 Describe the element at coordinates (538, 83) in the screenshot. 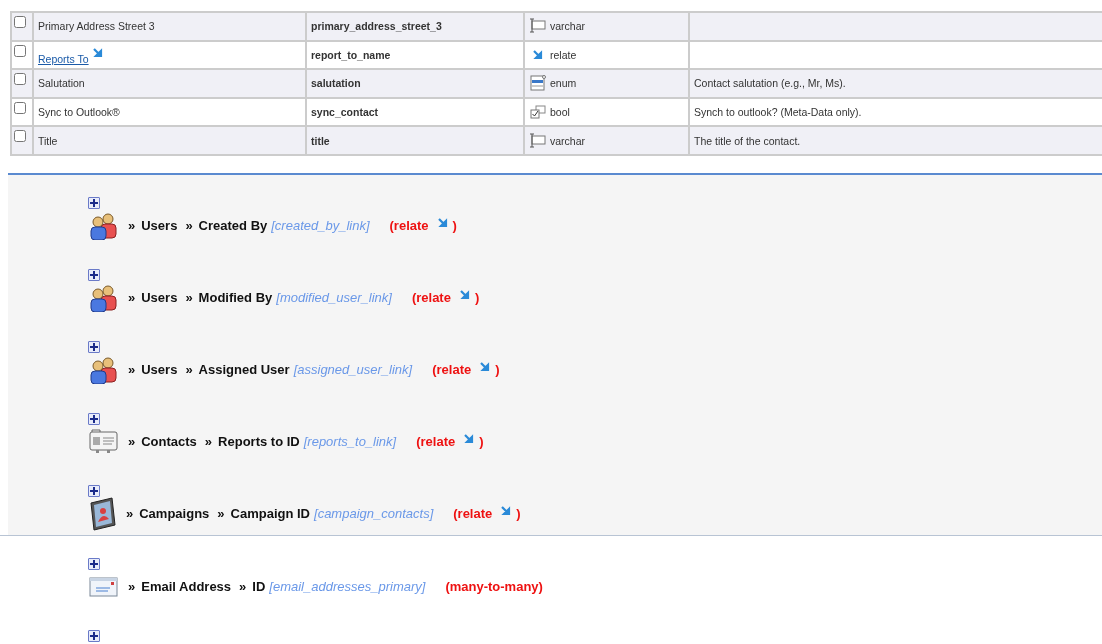

I see `list-icon` at that location.